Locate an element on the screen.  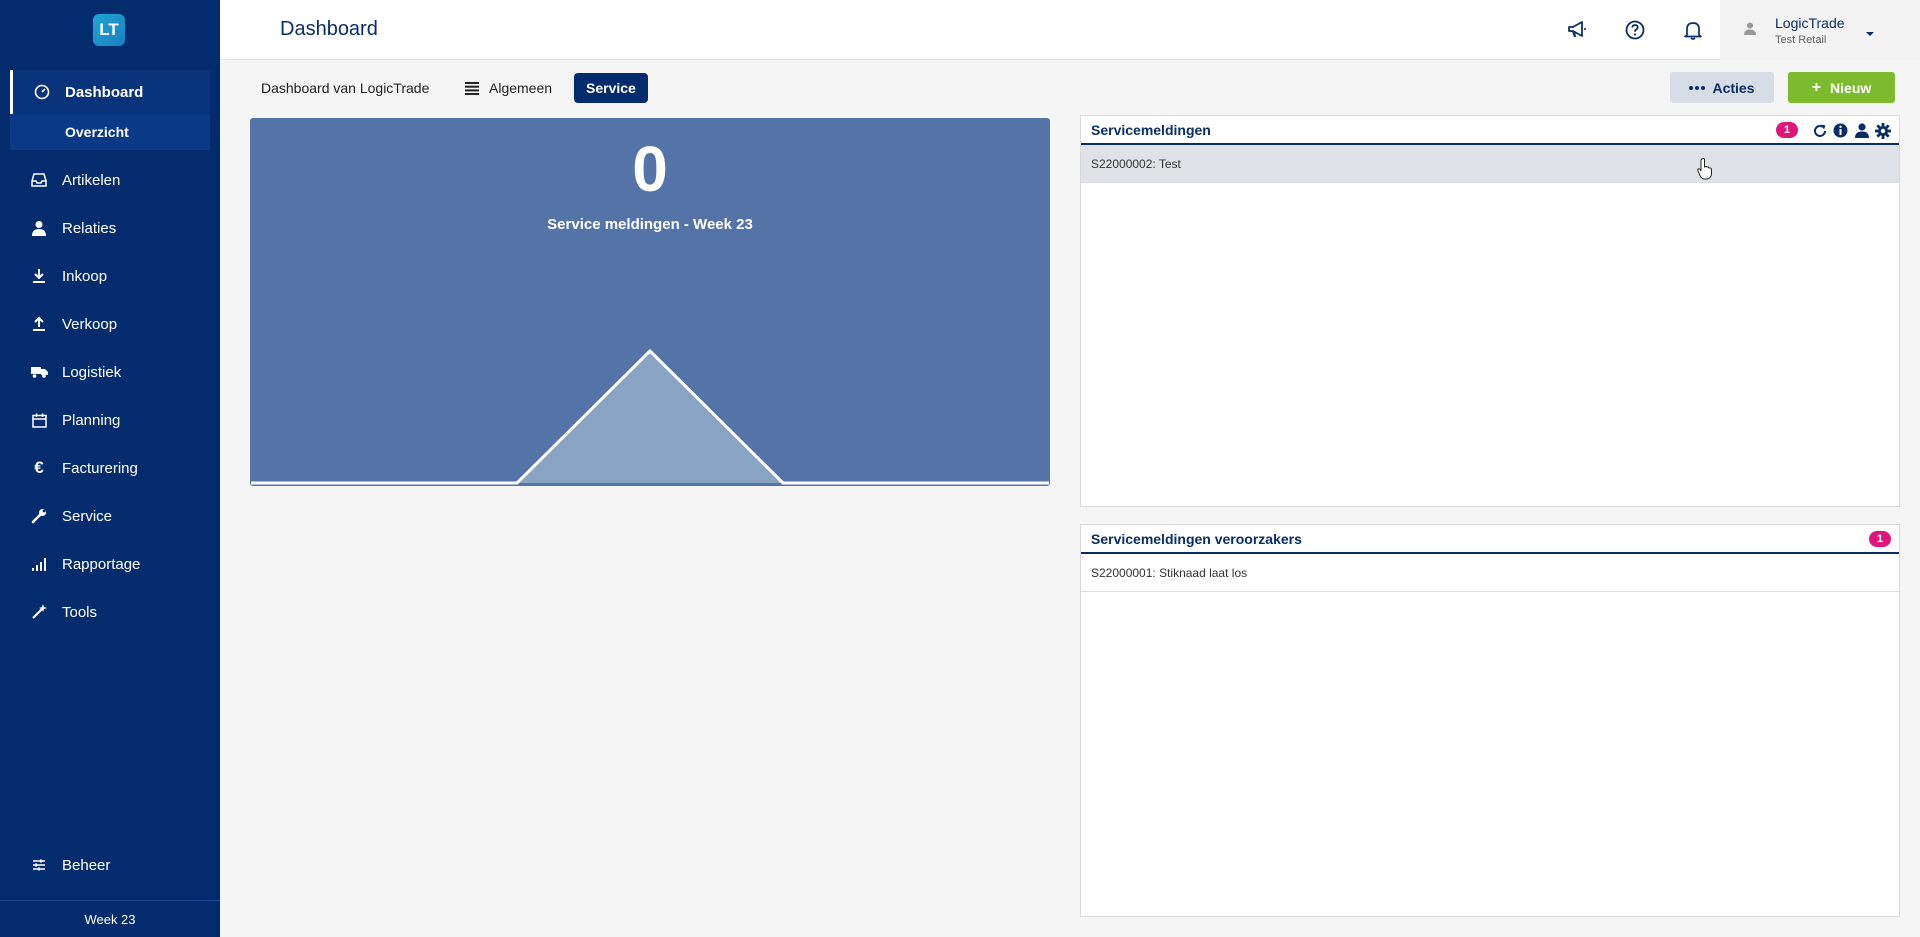
panel-header: Servicemeldingen veroorzakers 1 is located at coordinates (1490, 539).